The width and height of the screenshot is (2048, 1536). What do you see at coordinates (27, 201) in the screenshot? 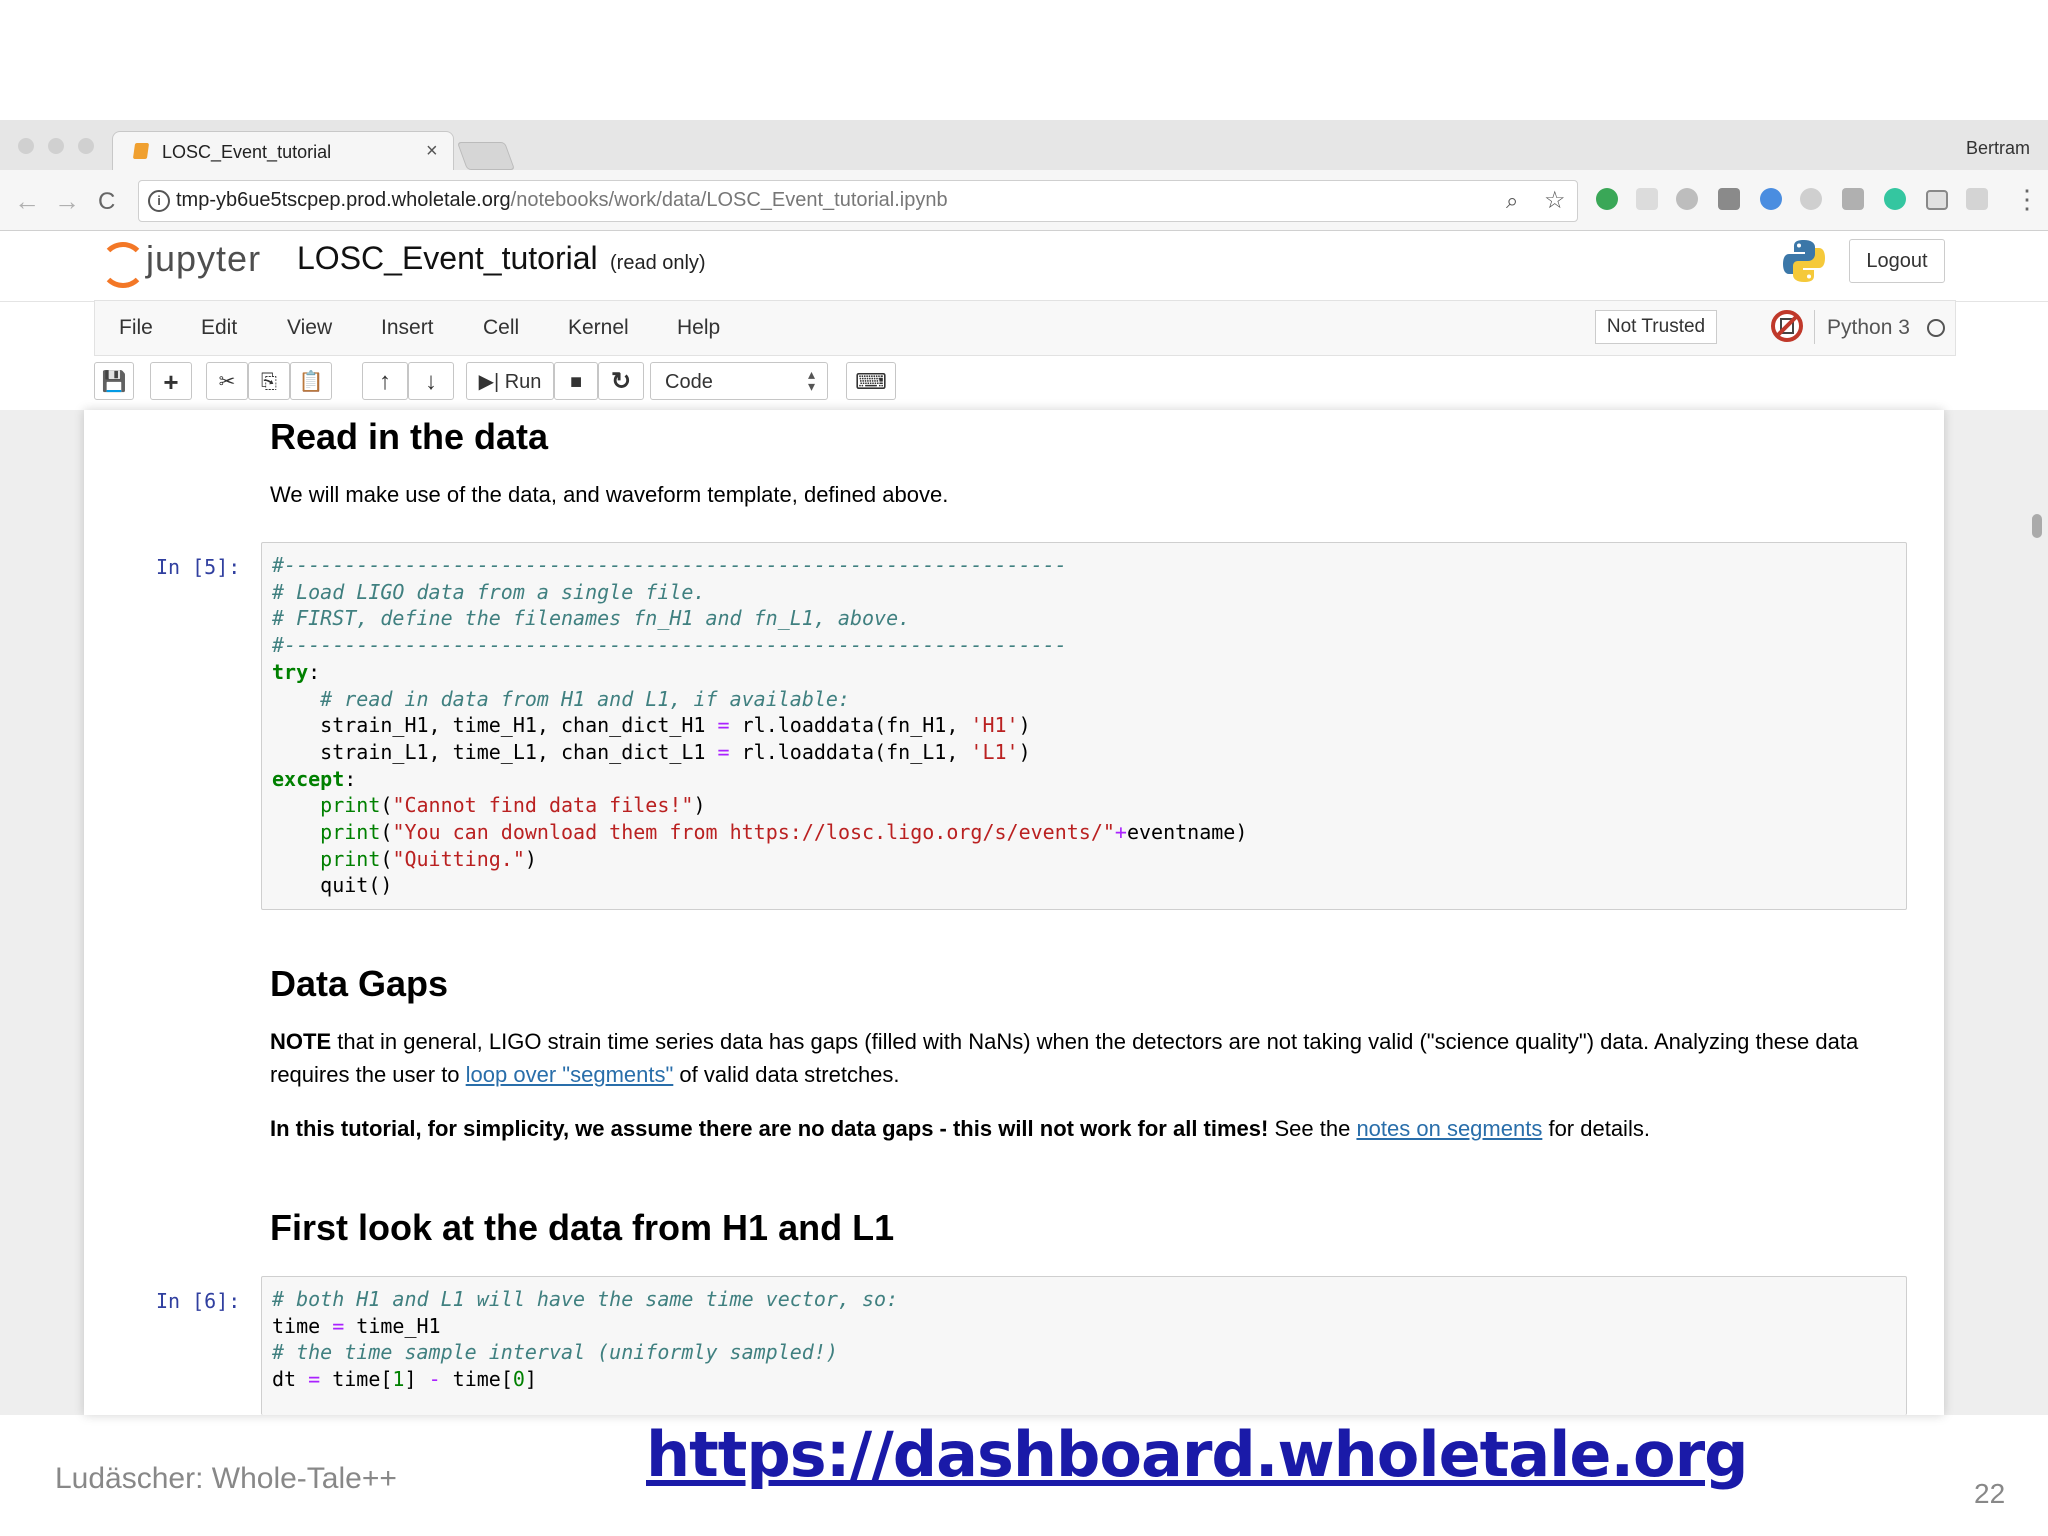
I see `back-icon: ←` at bounding box center [27, 201].